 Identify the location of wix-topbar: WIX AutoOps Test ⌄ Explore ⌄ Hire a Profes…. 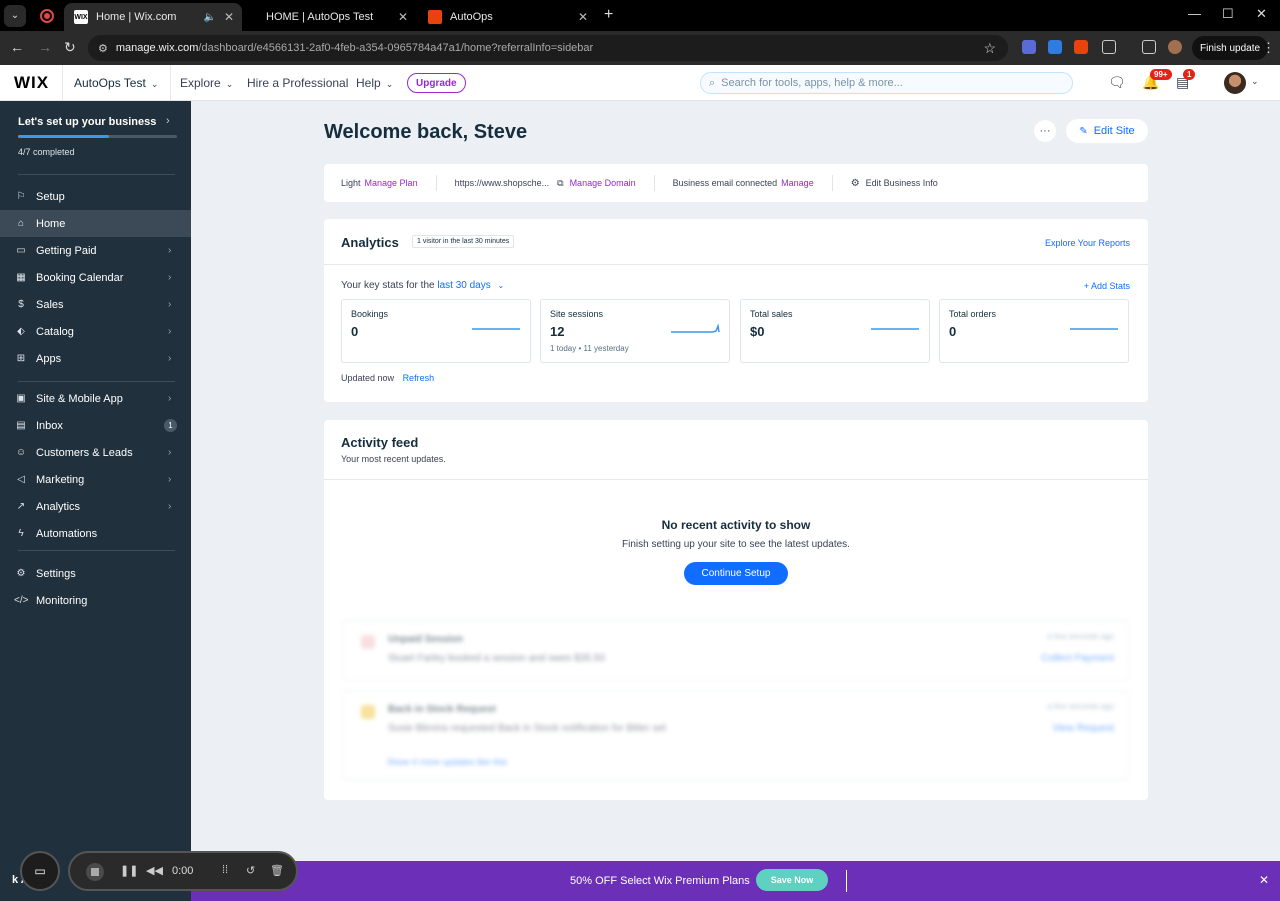
(640, 83).